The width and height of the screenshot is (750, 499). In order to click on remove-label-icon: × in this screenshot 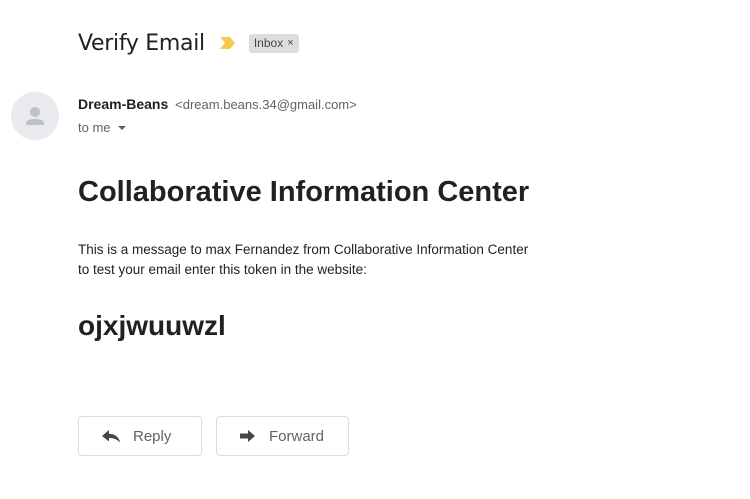, I will do `click(290, 43)`.